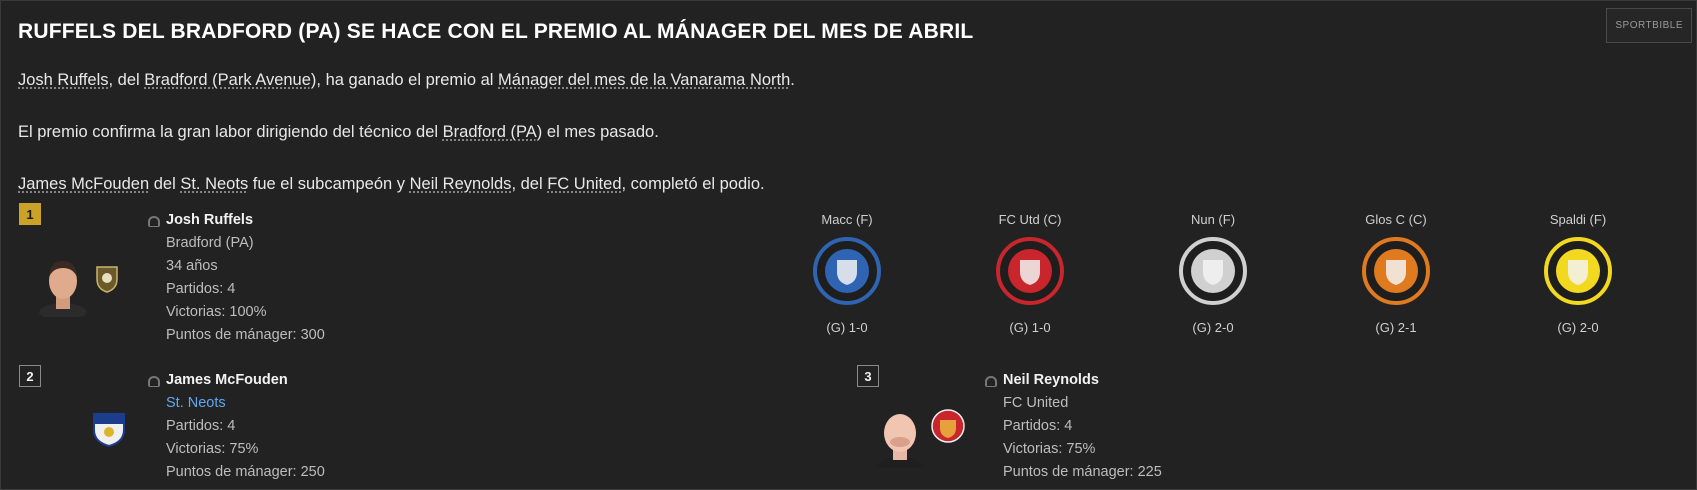  I want to click on award-link: Mánager del mes de la Vanarama North, so click(644, 80).